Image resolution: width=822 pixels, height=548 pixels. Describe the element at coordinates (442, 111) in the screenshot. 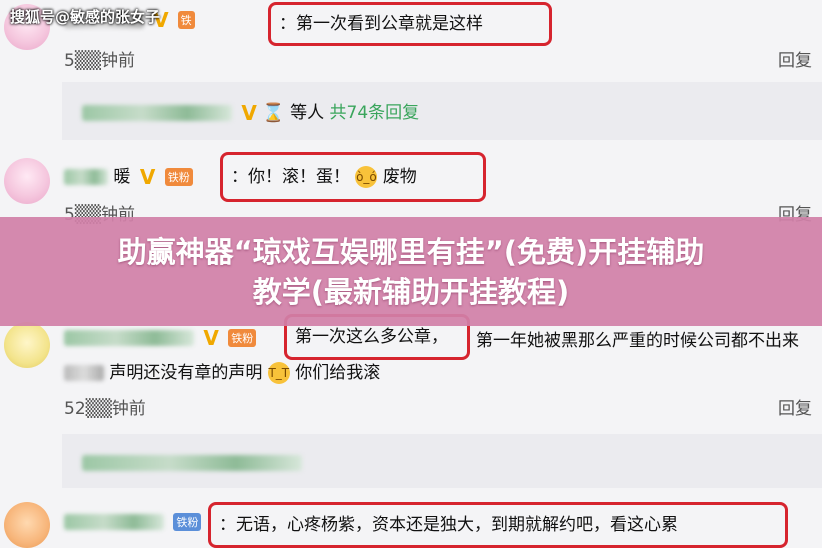

I see `sub-reply-panel: V ⌛ 等人 共74条回复` at that location.